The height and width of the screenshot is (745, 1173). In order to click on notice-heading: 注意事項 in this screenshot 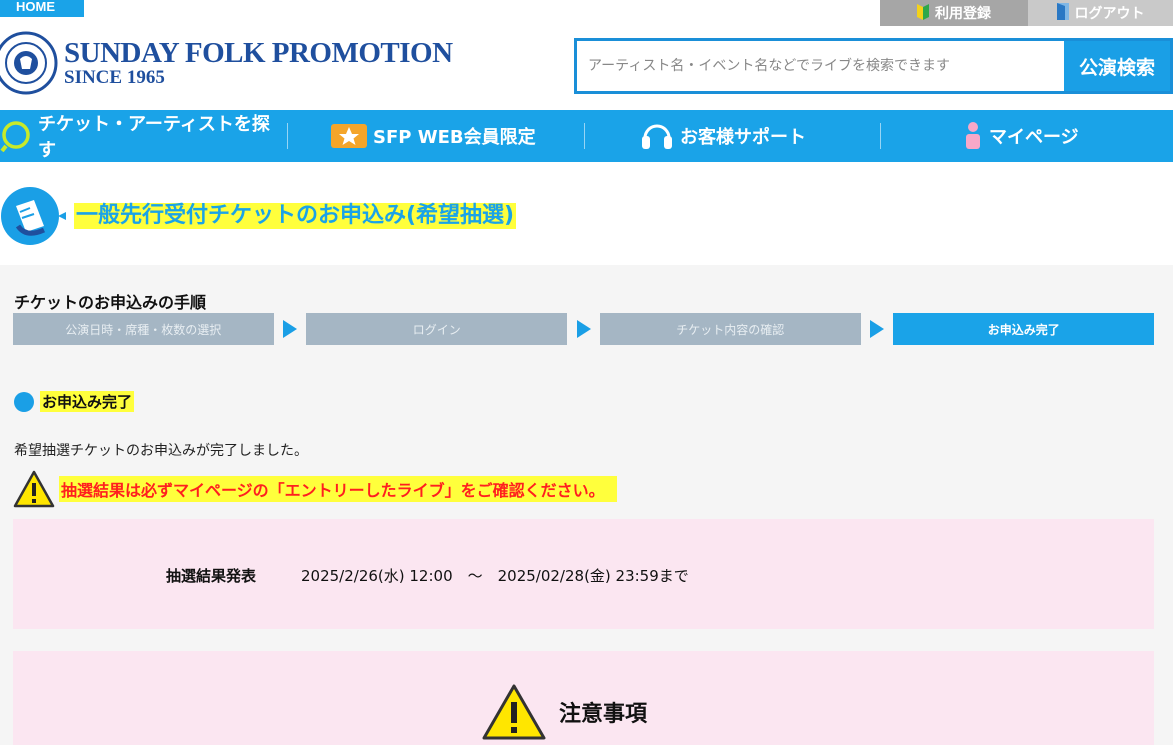, I will do `click(564, 712)`.